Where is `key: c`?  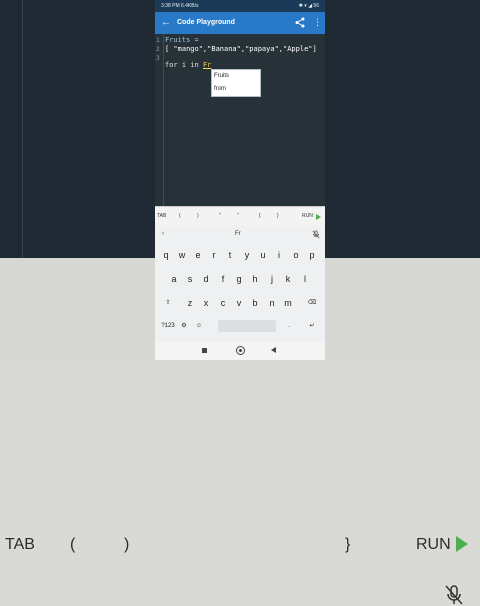
key: c is located at coordinates (223, 303).